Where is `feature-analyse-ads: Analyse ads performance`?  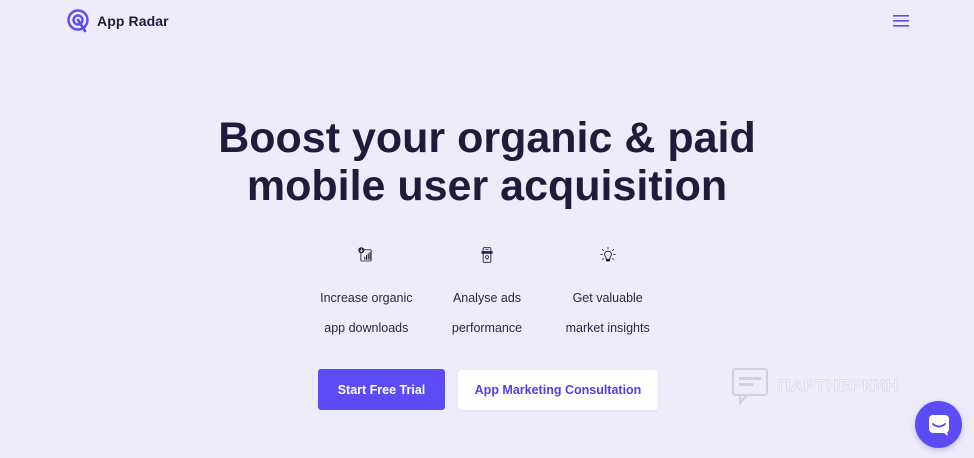
feature-analyse-ads: Analyse ads performance is located at coordinates (487, 291).